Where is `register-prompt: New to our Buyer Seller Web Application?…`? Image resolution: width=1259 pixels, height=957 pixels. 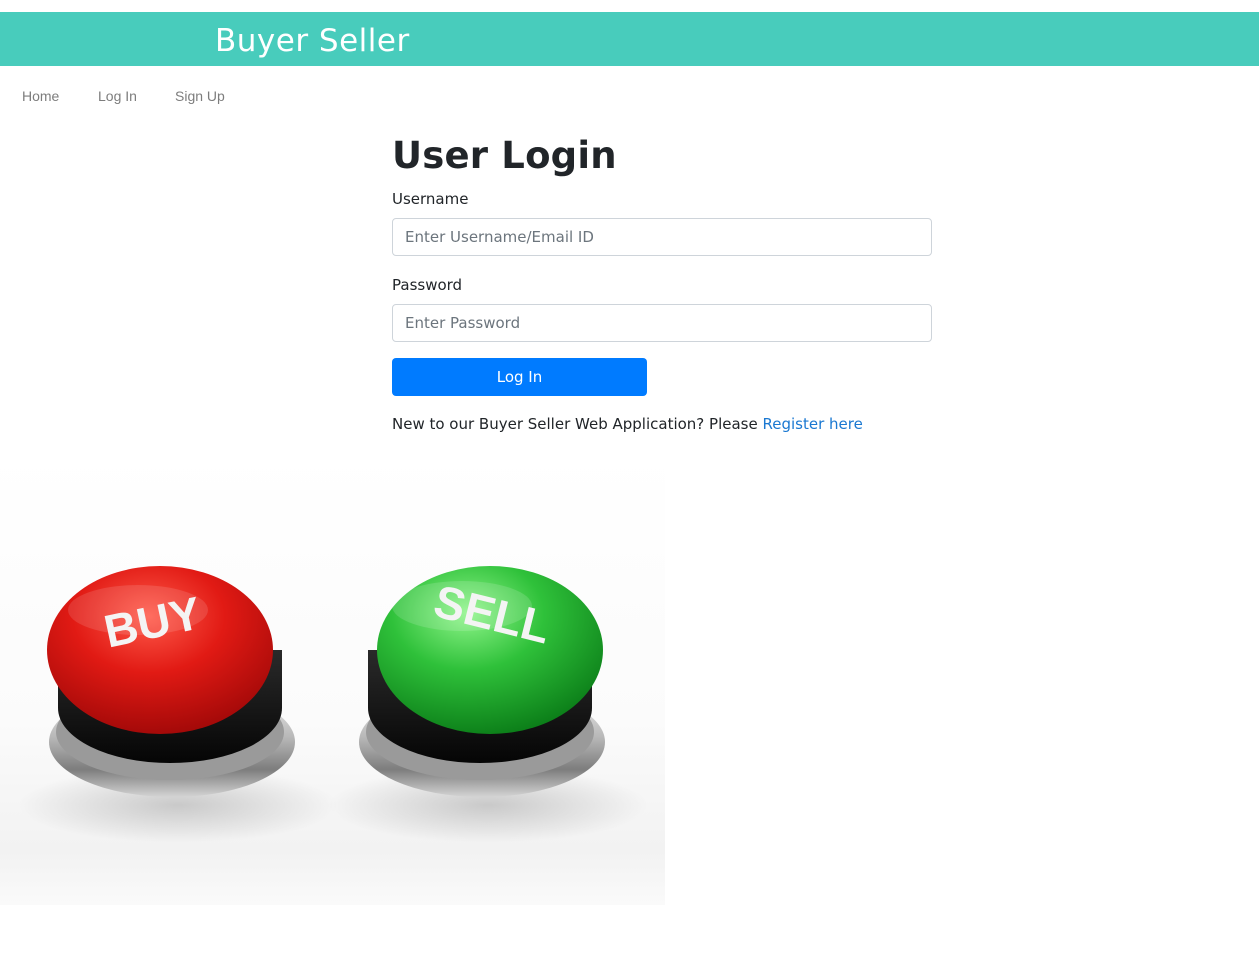 register-prompt: New to our Buyer Seller Web Application?… is located at coordinates (627, 424).